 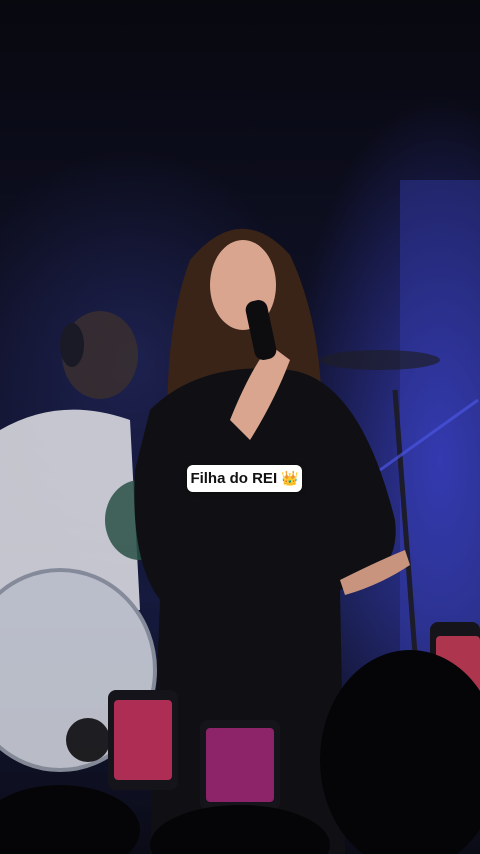 I want to click on caption-label: Filha do REI 👑, so click(x=244, y=478).